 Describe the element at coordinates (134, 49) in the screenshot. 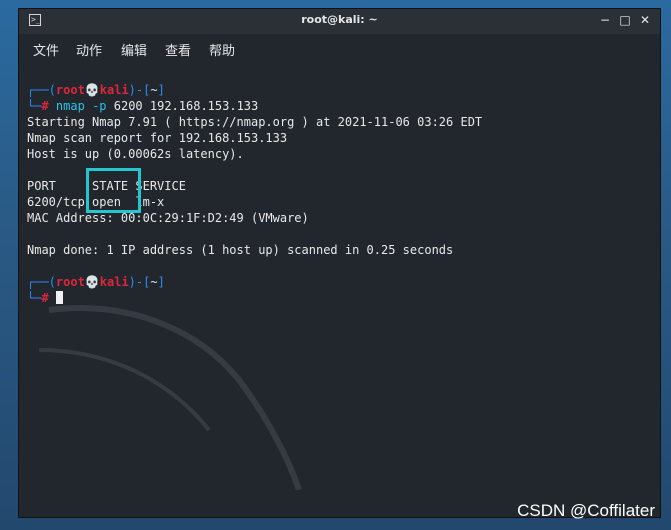

I see `menu-edit: 编辑` at that location.